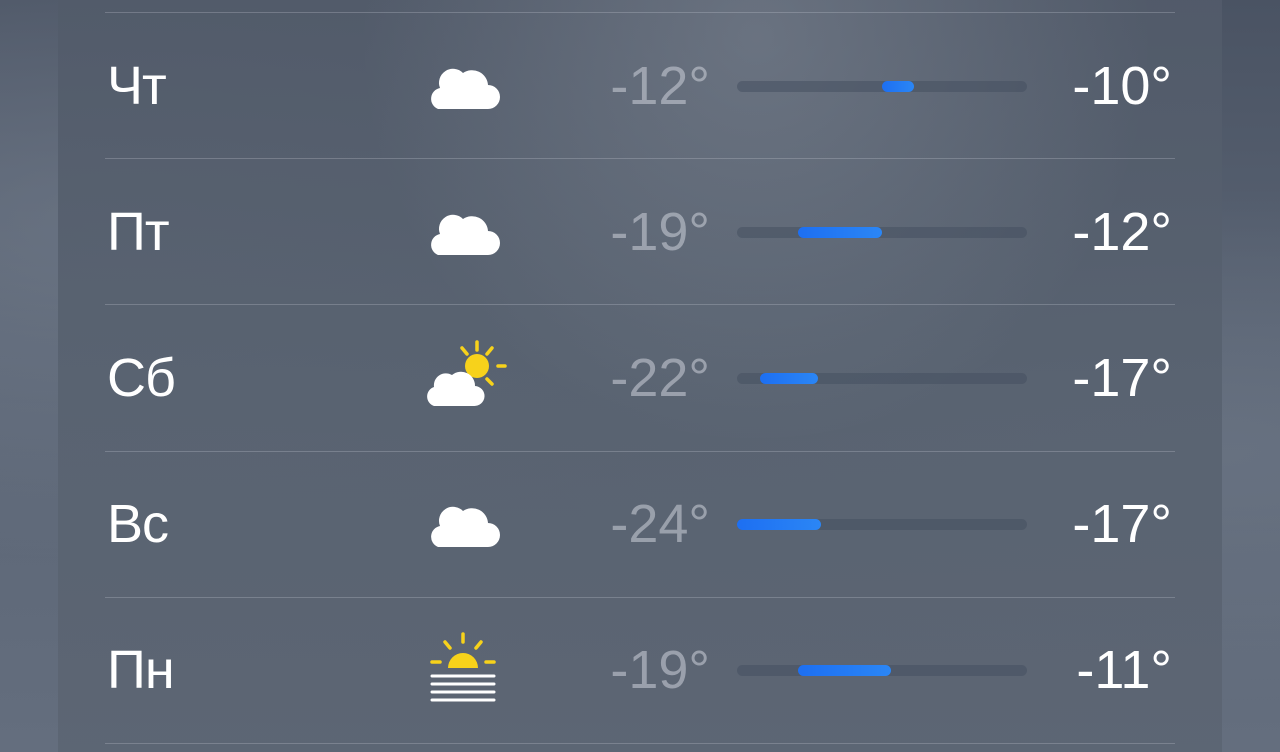 This screenshot has width=1280, height=752. Describe the element at coordinates (1124, 670) in the screenshot. I see `high-temp: -11°` at that location.